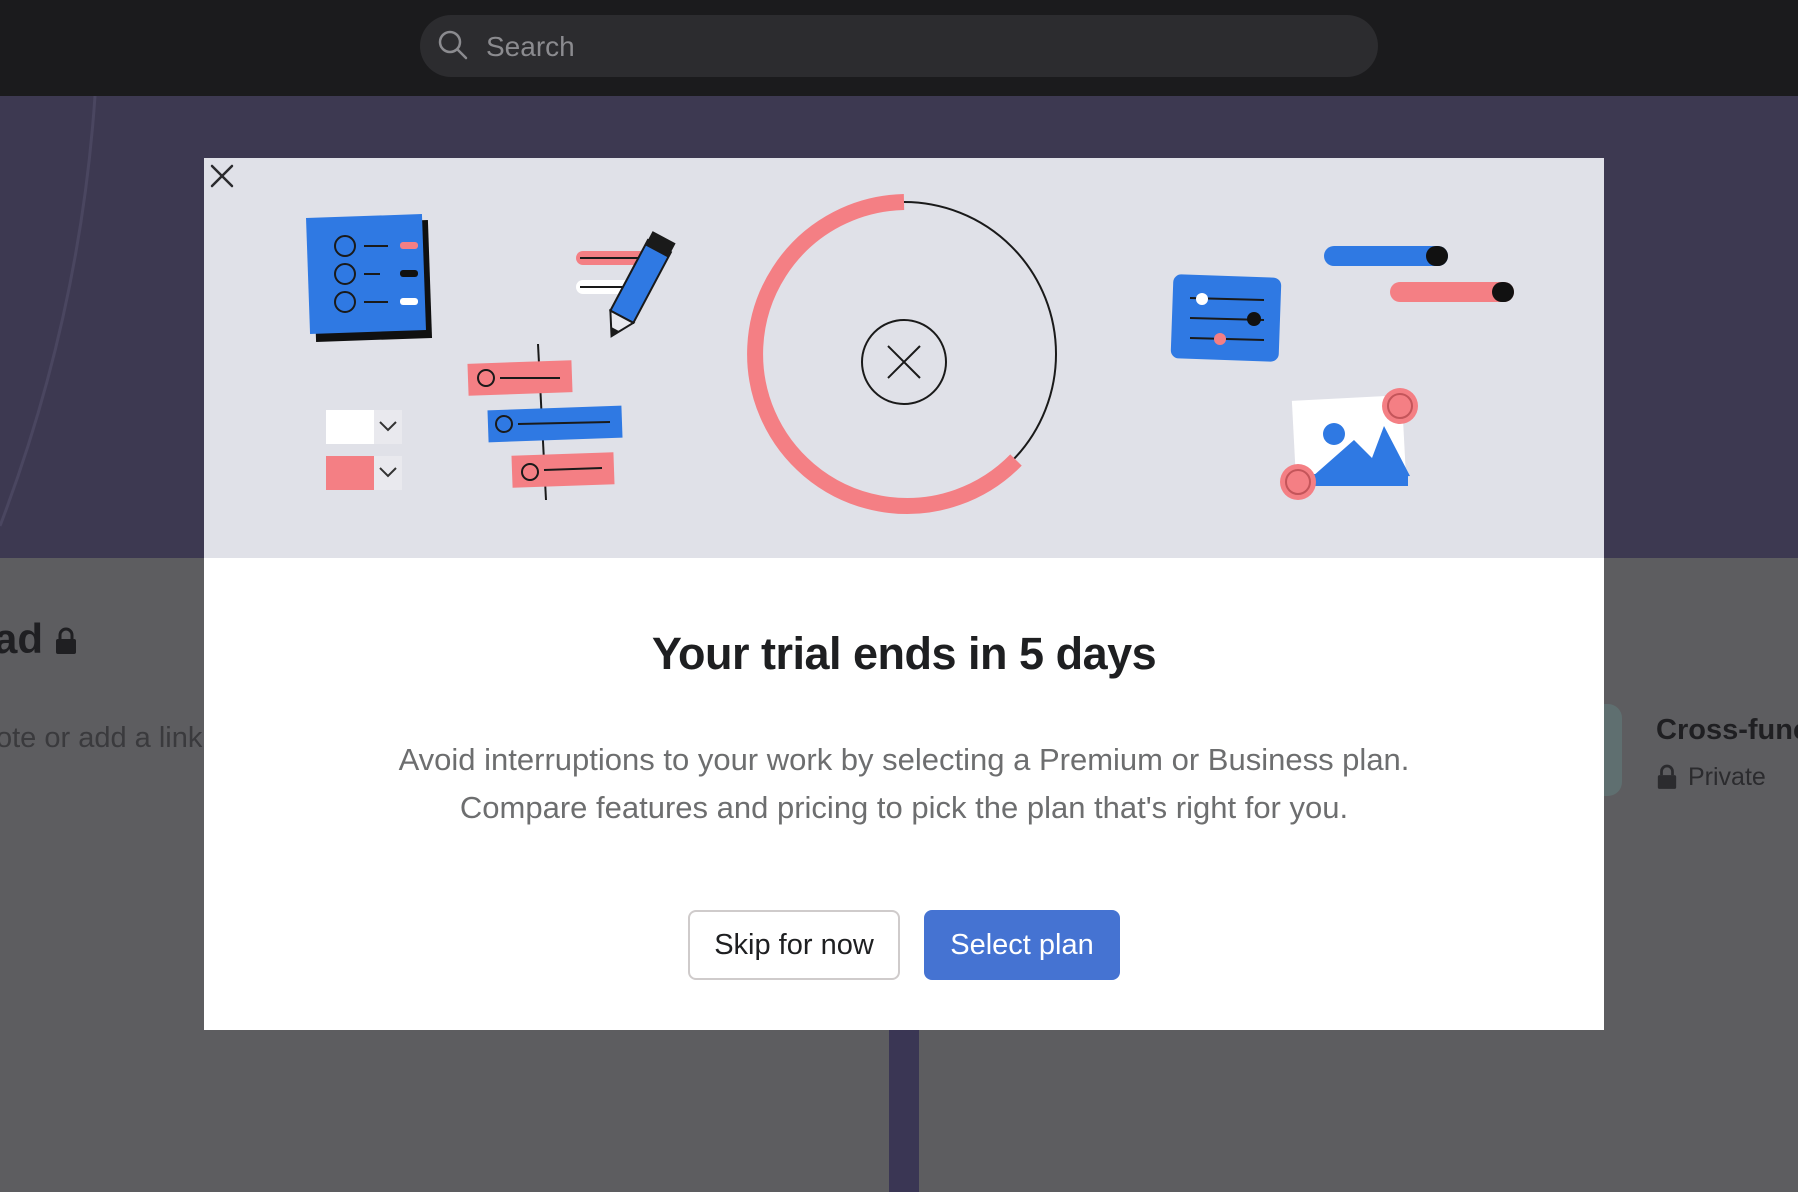 This screenshot has height=1192, width=1798. I want to click on progress-pills-illustration, so click(1419, 274).